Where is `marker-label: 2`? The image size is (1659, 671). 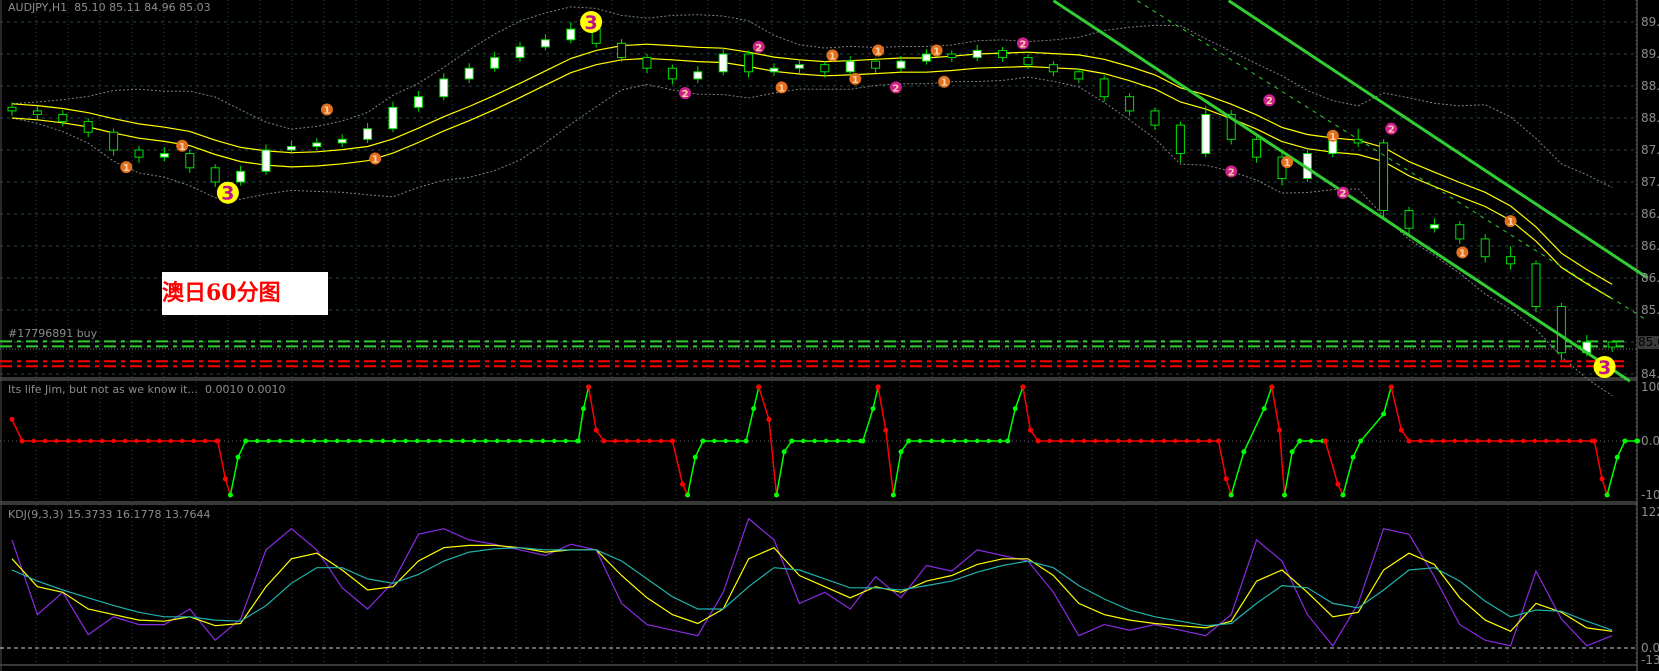 marker-label: 2 is located at coordinates (685, 94).